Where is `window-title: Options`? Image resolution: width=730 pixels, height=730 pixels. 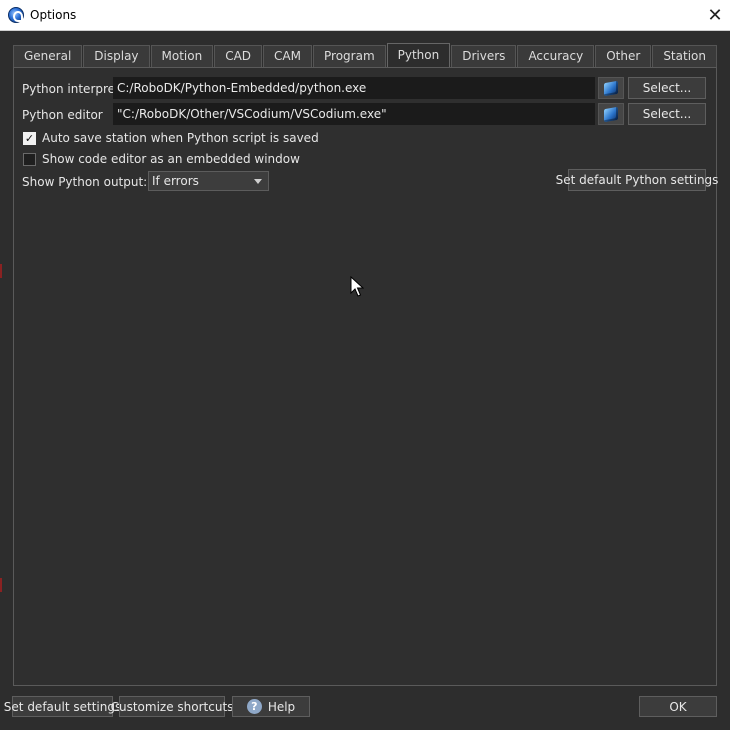 window-title: Options is located at coordinates (53, 15).